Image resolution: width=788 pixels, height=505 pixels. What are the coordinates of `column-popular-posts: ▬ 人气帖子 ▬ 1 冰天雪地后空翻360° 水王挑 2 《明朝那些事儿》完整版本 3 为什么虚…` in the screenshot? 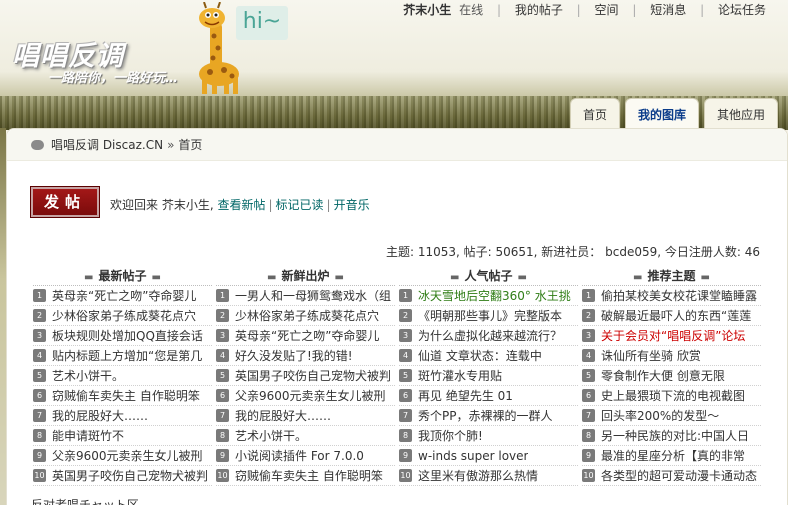 It's located at (490, 376).